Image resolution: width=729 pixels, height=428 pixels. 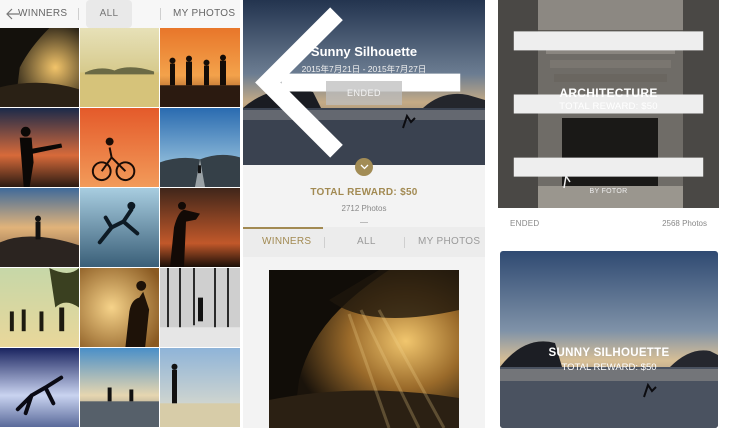 I want to click on card-photo-count: 2568 Photos, so click(x=684, y=223).